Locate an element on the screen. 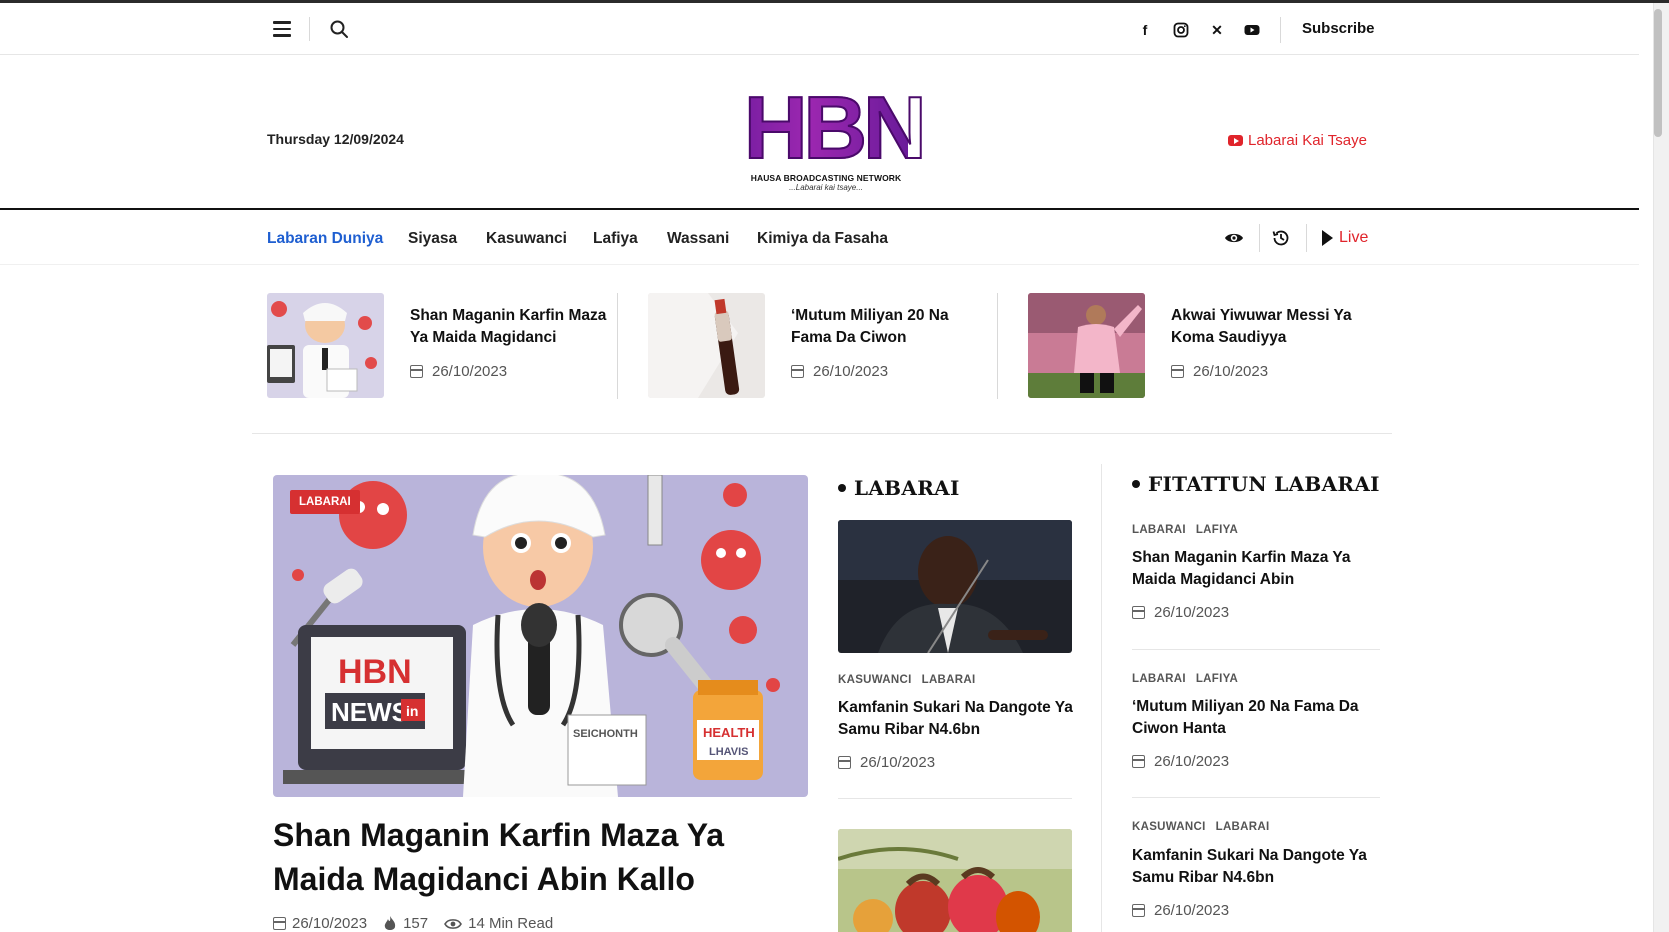 The height and width of the screenshot is (932, 1669). featured-image: HBN NEWS in SEICHONTH HEALTH LHAVIS is located at coordinates (540, 636).